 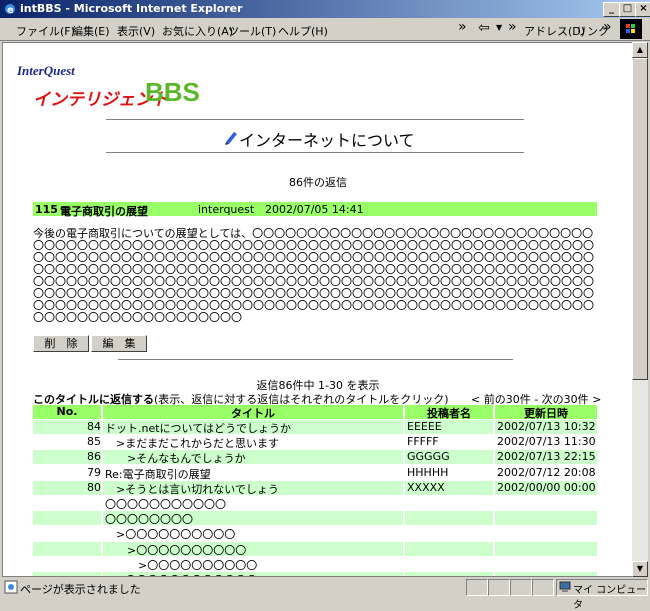 What do you see at coordinates (252, 31) in the screenshot?
I see `menu-tools: ツール(T)` at bounding box center [252, 31].